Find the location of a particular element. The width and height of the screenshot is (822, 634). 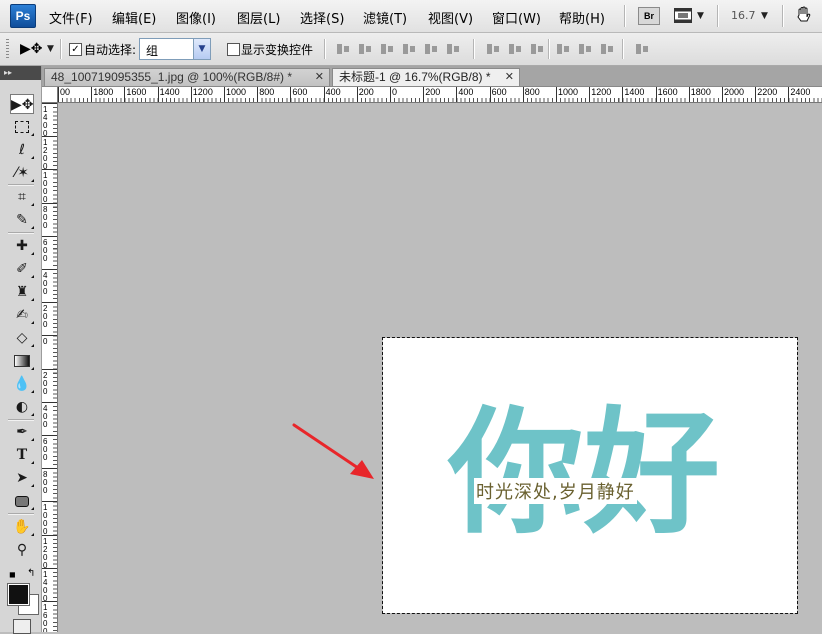

menu-window: 窗口(W) is located at coordinates (516, 17).